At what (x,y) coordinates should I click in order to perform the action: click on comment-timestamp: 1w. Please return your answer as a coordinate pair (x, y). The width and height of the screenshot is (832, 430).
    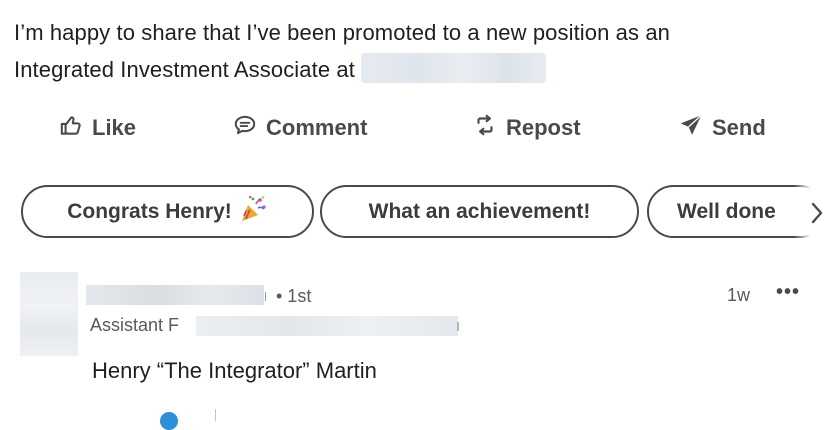
    Looking at the image, I should click on (739, 295).